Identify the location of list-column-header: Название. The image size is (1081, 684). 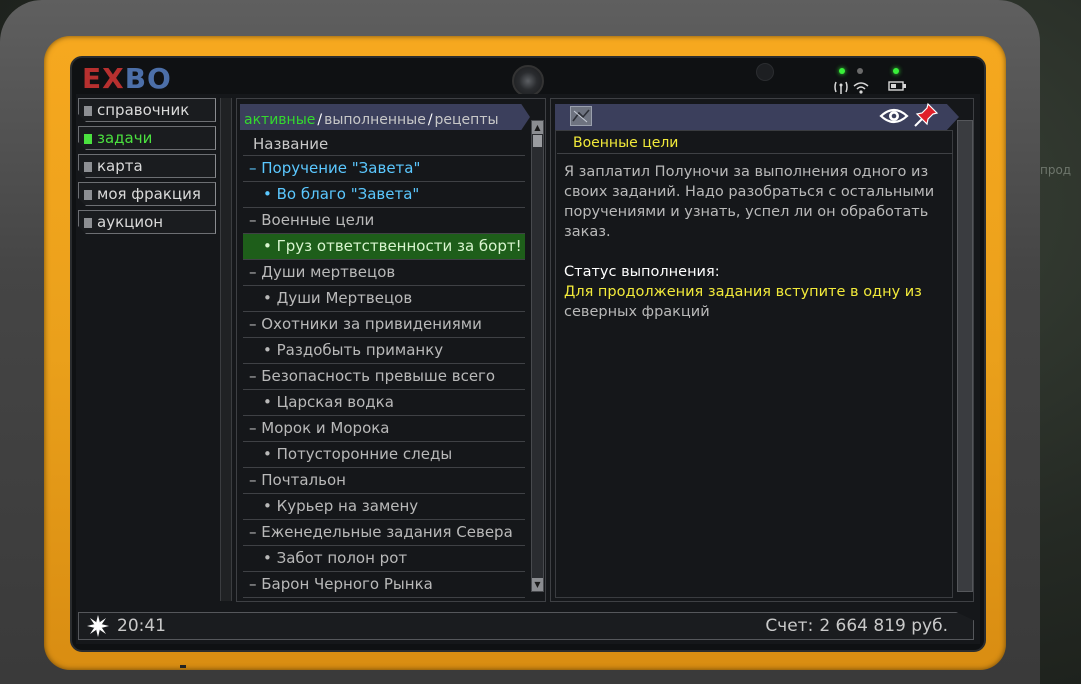
(384, 144).